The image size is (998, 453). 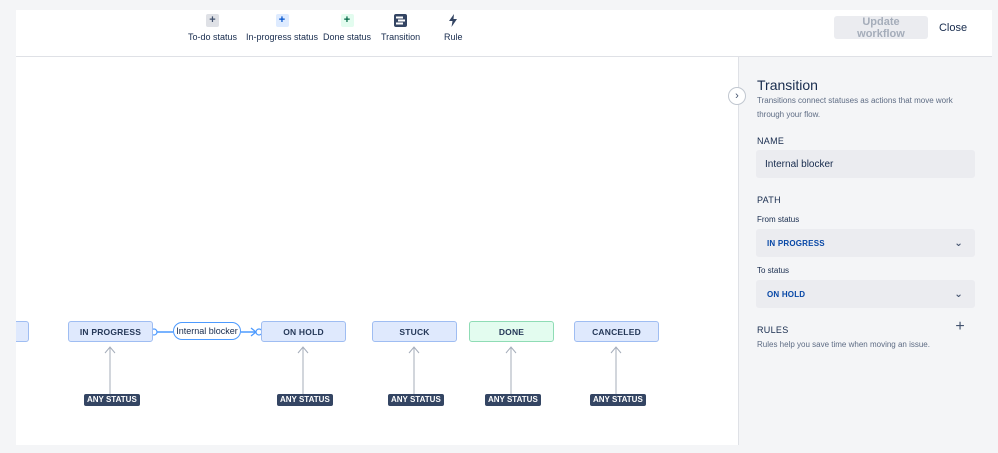 I want to click on add-rule-button: Rule, so click(x=453, y=33).